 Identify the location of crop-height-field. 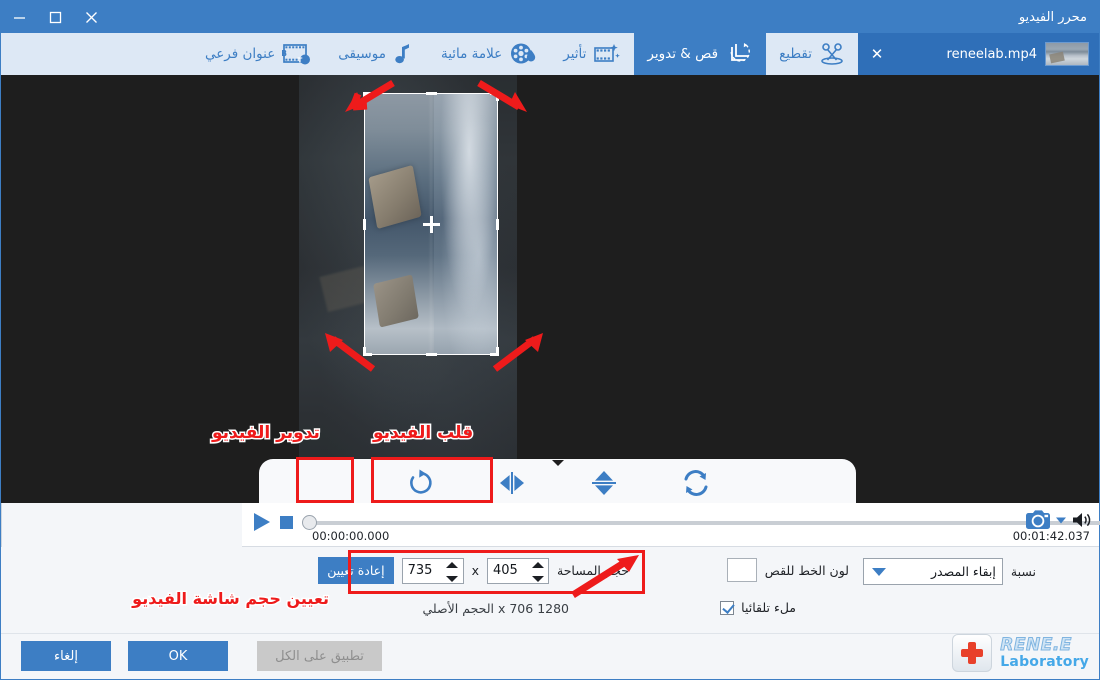
(422, 570).